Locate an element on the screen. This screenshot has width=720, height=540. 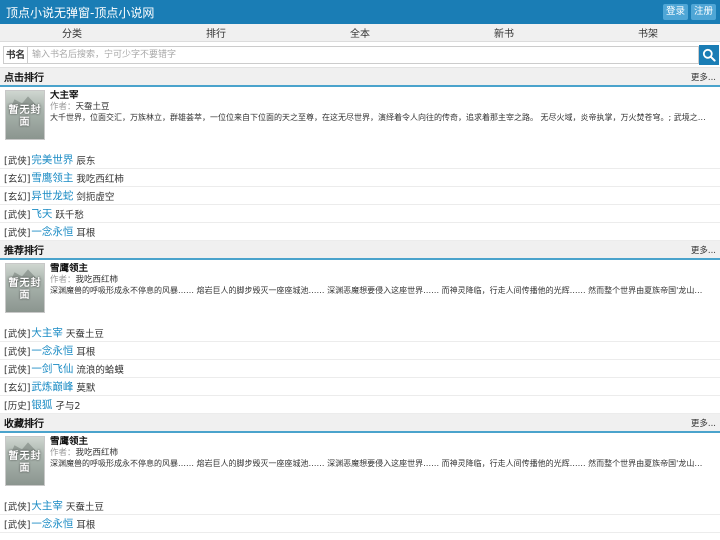
list-item: [历史] 银狐 孑与2 is located at coordinates (360, 405).